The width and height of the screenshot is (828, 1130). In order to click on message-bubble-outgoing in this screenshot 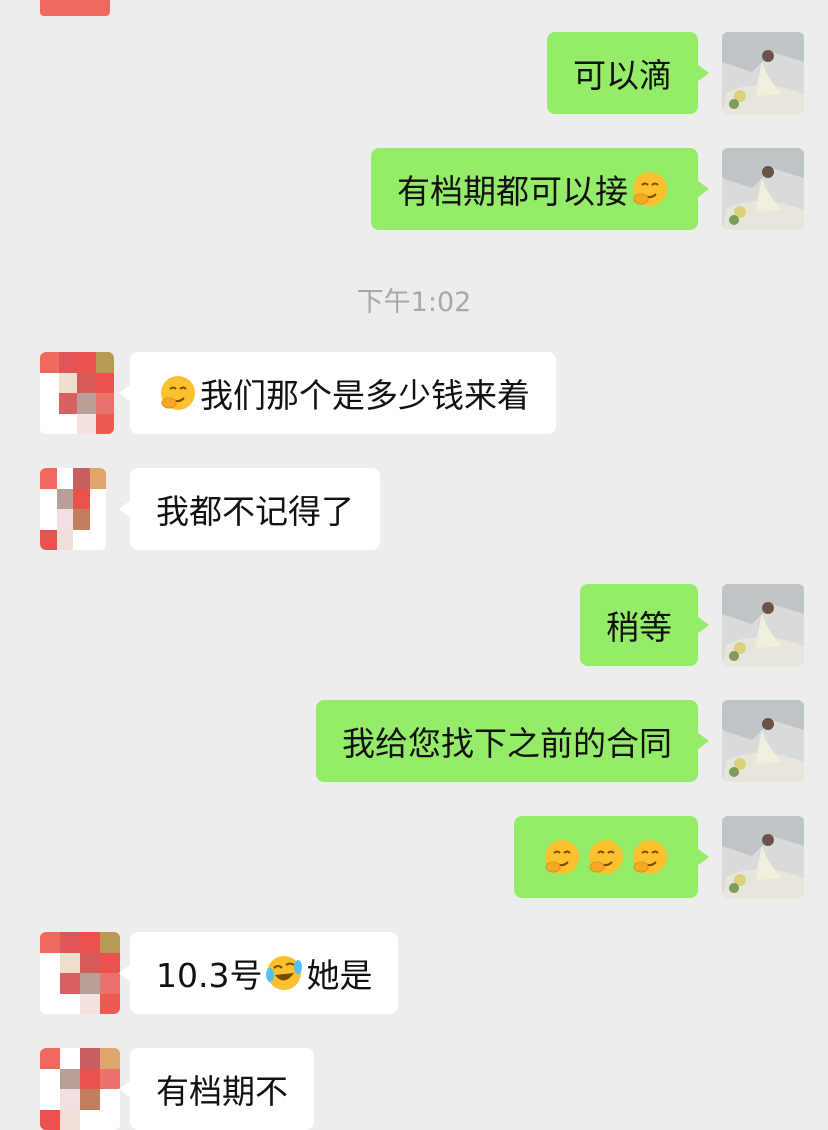, I will do `click(611, 857)`.